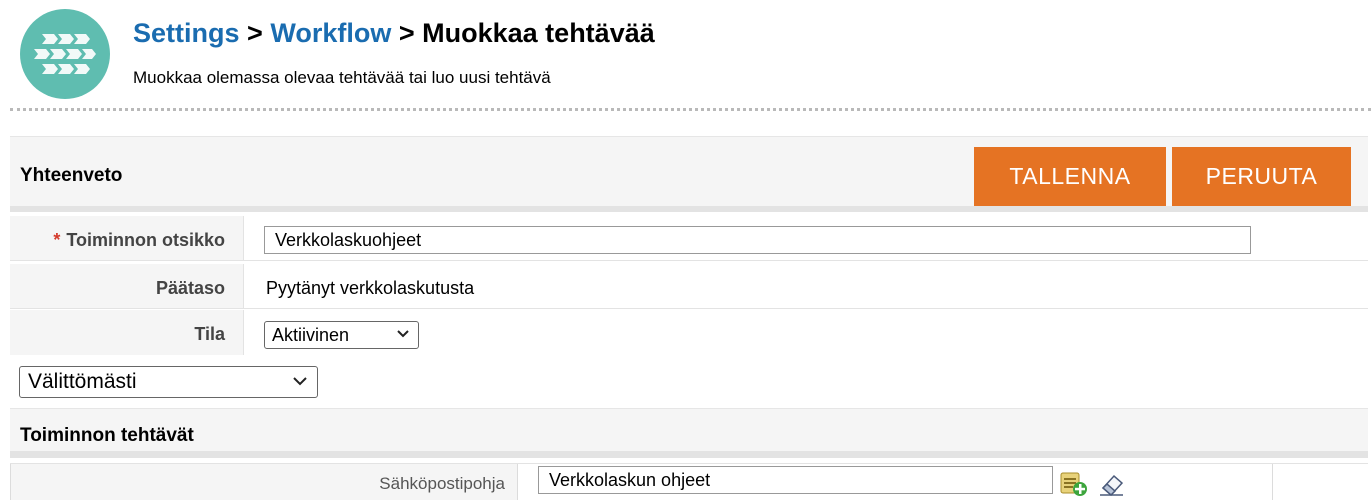  I want to click on form-label-cell: * Toiminnon otsikko, so click(127, 238).